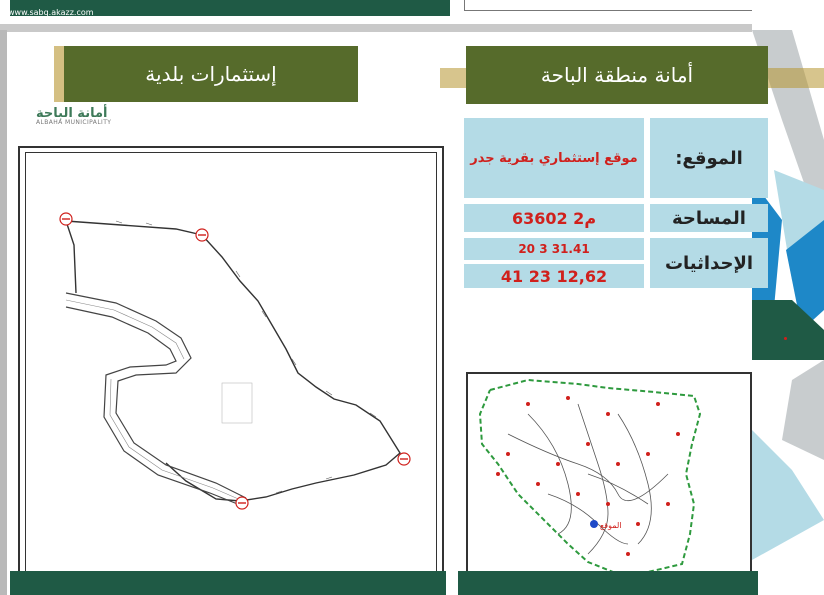 This screenshot has width=824, height=595. Describe the element at coordinates (594, 524) in the screenshot. I see `location-marker-icon` at that location.